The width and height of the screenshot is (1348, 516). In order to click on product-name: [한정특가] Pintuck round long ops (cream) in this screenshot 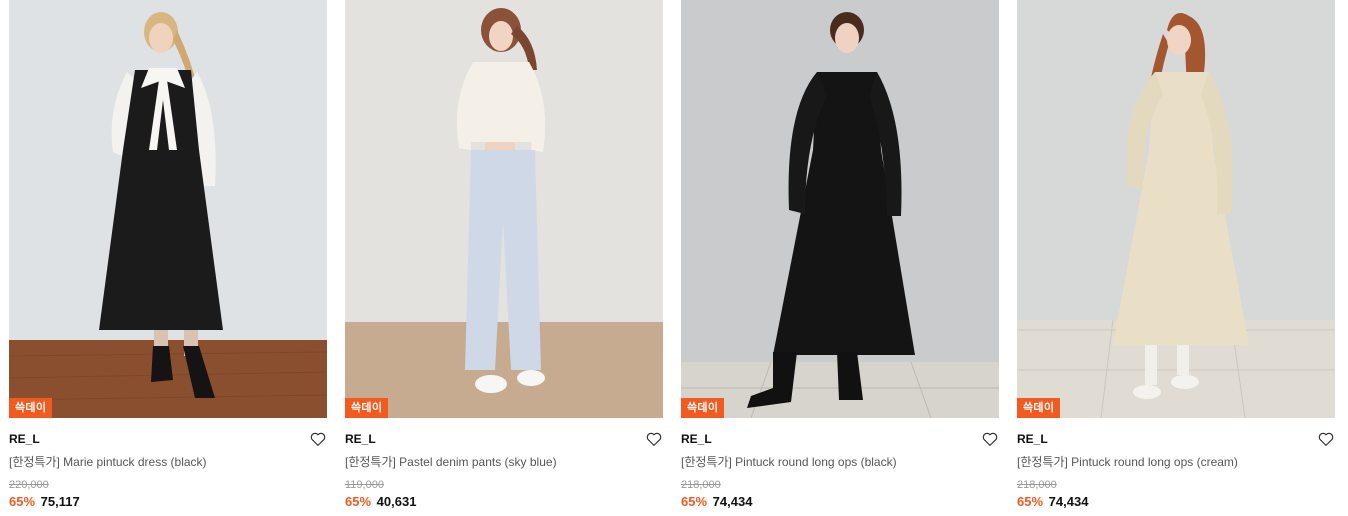, I will do `click(1176, 462)`.